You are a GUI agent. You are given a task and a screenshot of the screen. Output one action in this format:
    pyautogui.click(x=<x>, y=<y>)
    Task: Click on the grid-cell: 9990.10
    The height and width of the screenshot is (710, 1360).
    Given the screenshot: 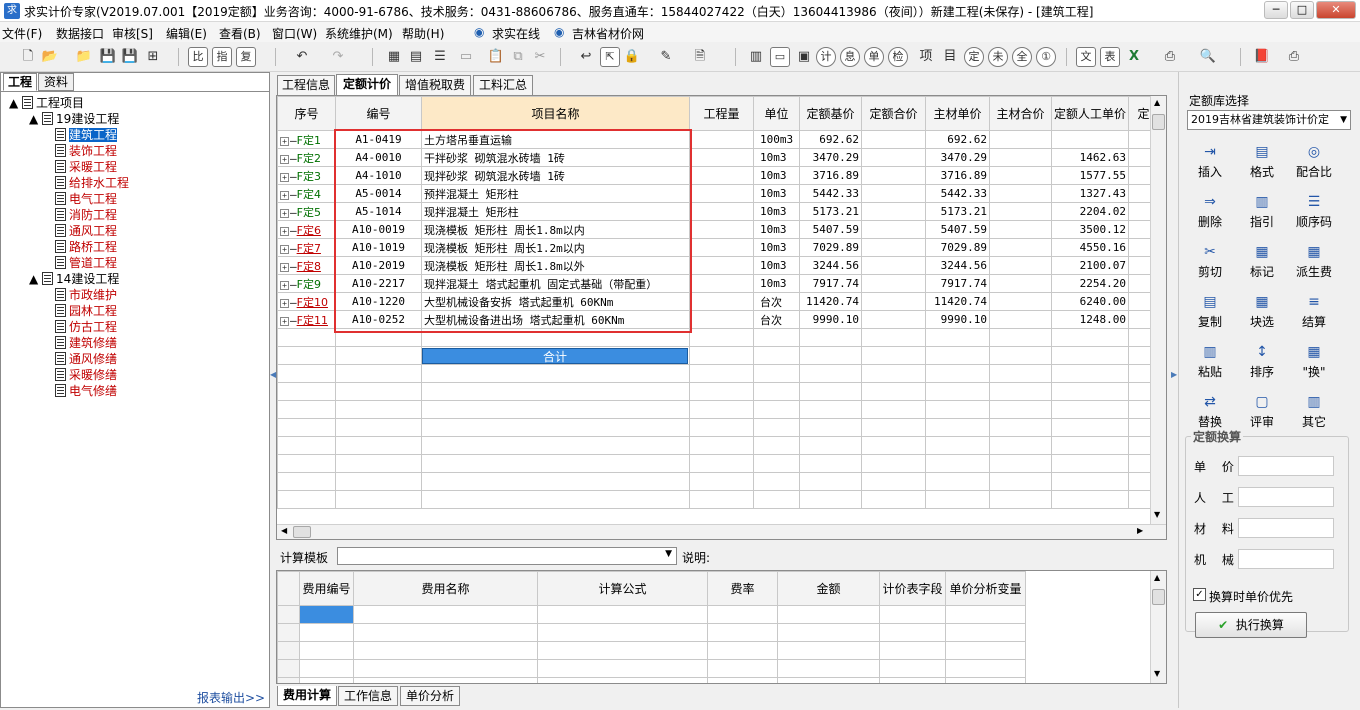 What is the action you would take?
    pyautogui.click(x=830, y=319)
    